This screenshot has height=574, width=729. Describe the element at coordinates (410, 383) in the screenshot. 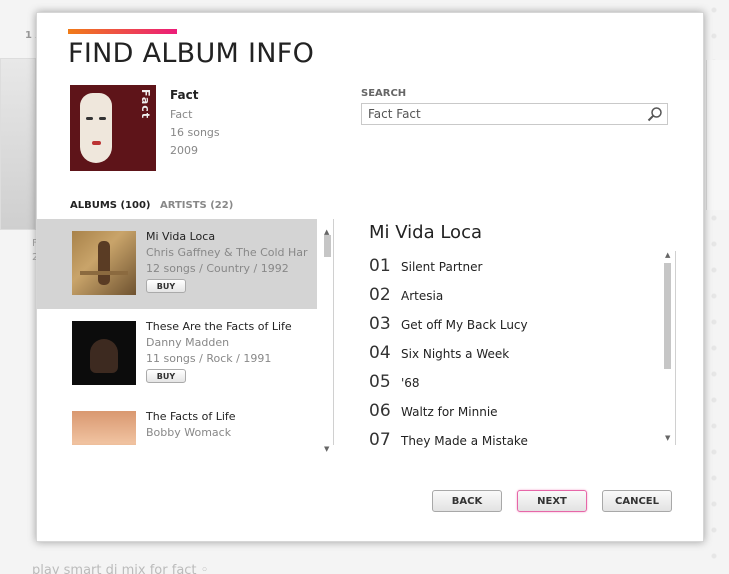

I see `track-name: '68` at that location.